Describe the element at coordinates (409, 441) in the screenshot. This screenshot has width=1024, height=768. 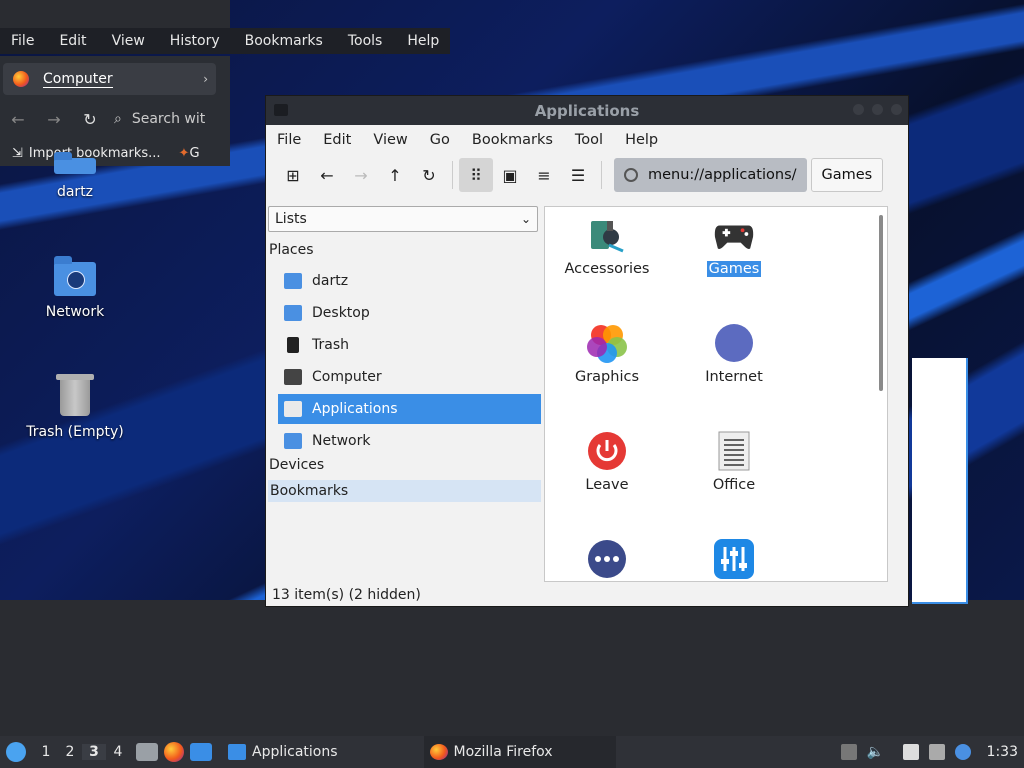
I see `place-item-network: Network` at that location.